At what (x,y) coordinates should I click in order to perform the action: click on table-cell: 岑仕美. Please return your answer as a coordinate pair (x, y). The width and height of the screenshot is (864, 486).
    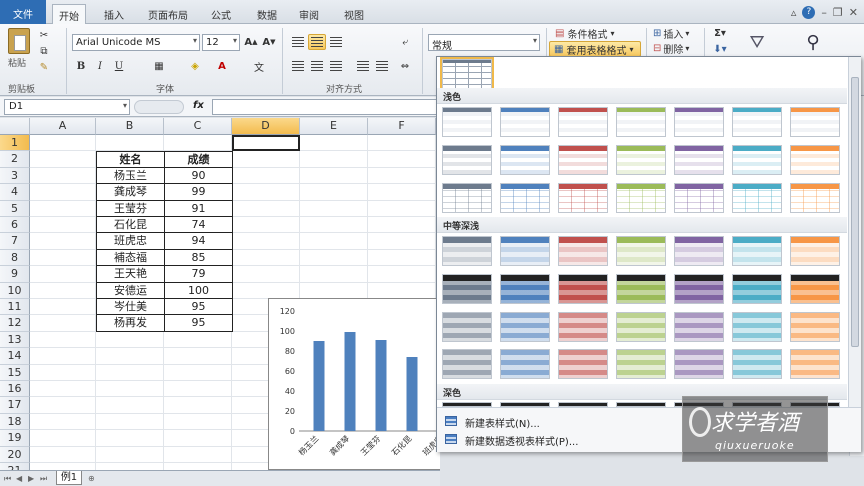
    Looking at the image, I should click on (130, 307).